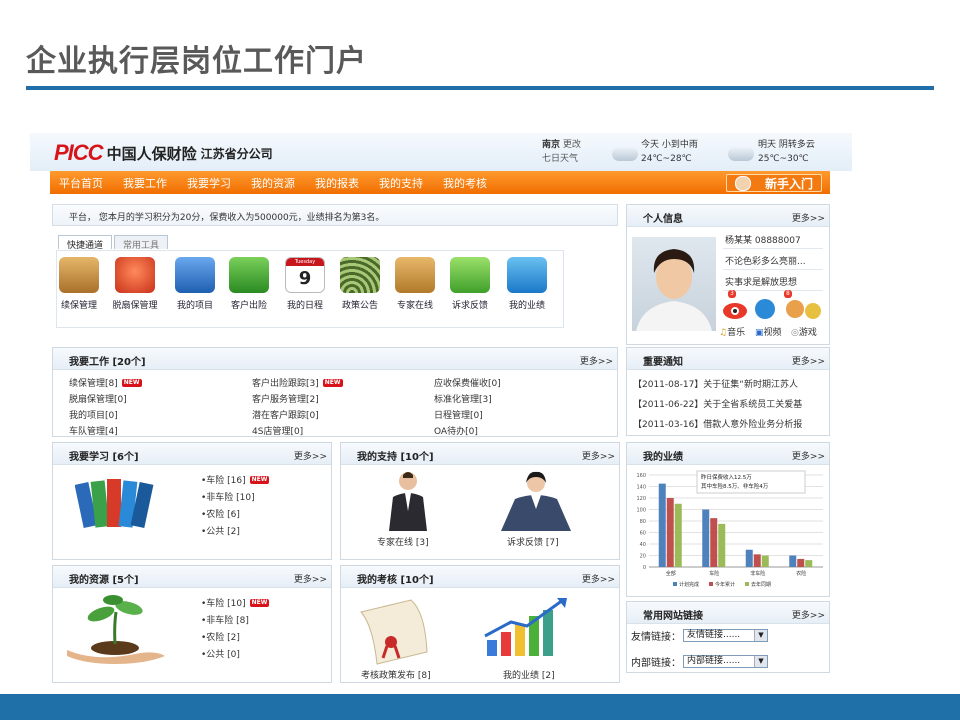 This screenshot has height=720, width=960. What do you see at coordinates (342, 400) in the screenshot?
I see `work-task-item: 客户服务管理[2]` at bounding box center [342, 400].